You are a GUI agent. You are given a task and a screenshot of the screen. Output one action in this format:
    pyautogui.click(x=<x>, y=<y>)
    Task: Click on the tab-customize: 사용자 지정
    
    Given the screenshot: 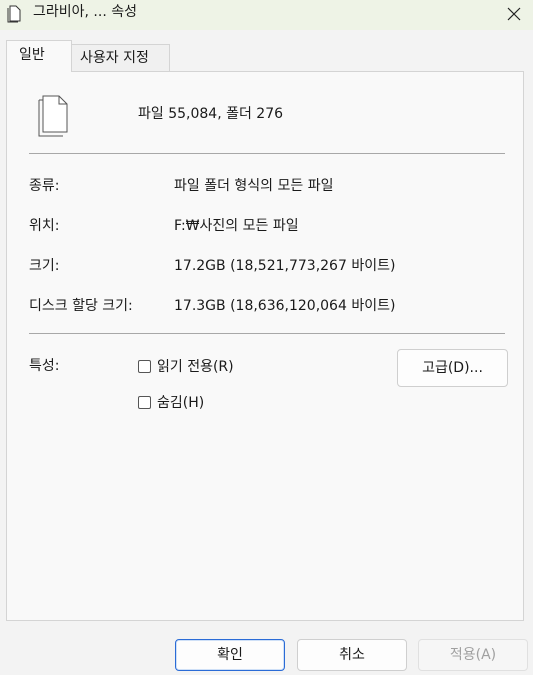 What is the action you would take?
    pyautogui.click(x=121, y=58)
    